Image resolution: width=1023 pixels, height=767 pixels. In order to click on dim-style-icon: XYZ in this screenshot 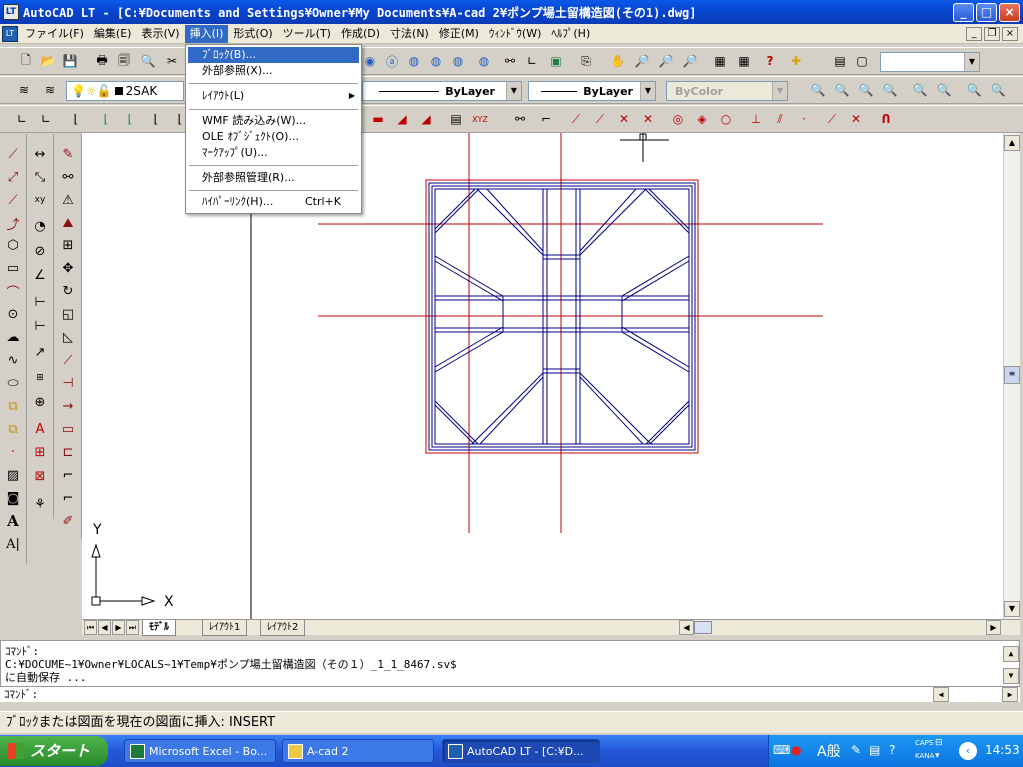, I will do `click(480, 119)`.